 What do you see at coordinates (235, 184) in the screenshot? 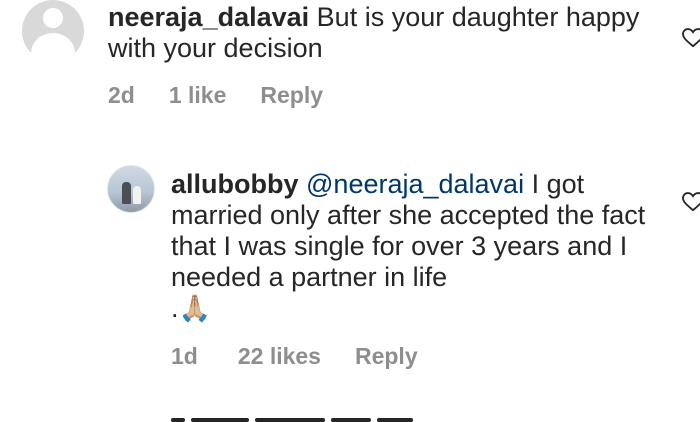
I see `comment-username: allubobby` at bounding box center [235, 184].